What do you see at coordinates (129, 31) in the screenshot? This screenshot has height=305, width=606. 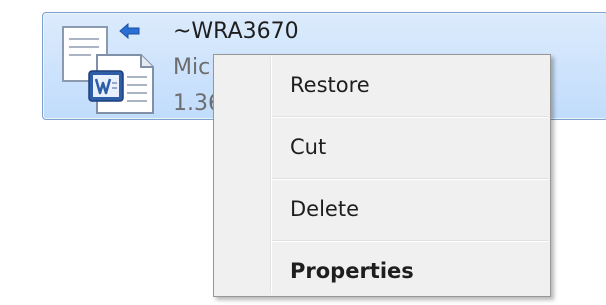 I see `restore-arrow-icon` at bounding box center [129, 31].